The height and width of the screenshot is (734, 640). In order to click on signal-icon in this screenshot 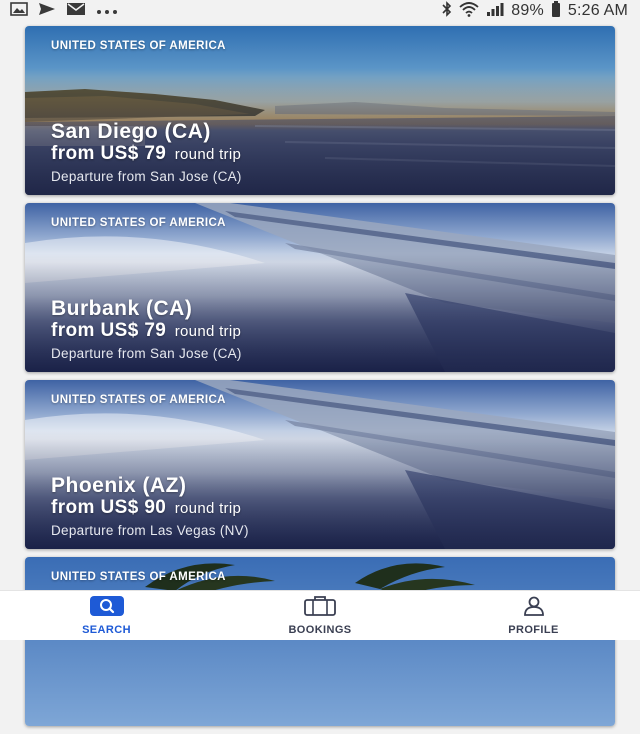, I will do `click(495, 11)`.